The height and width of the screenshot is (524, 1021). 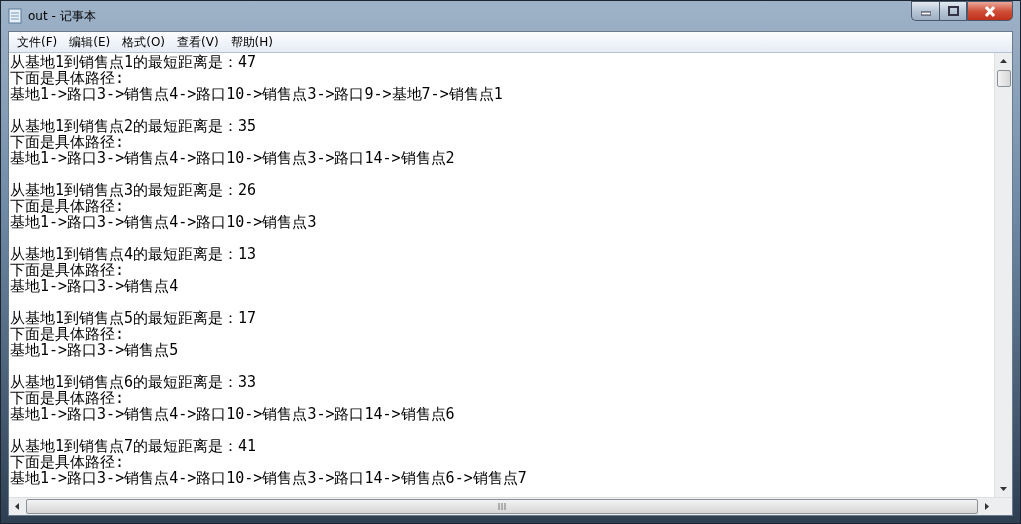 I want to click on close-button, so click(x=990, y=11).